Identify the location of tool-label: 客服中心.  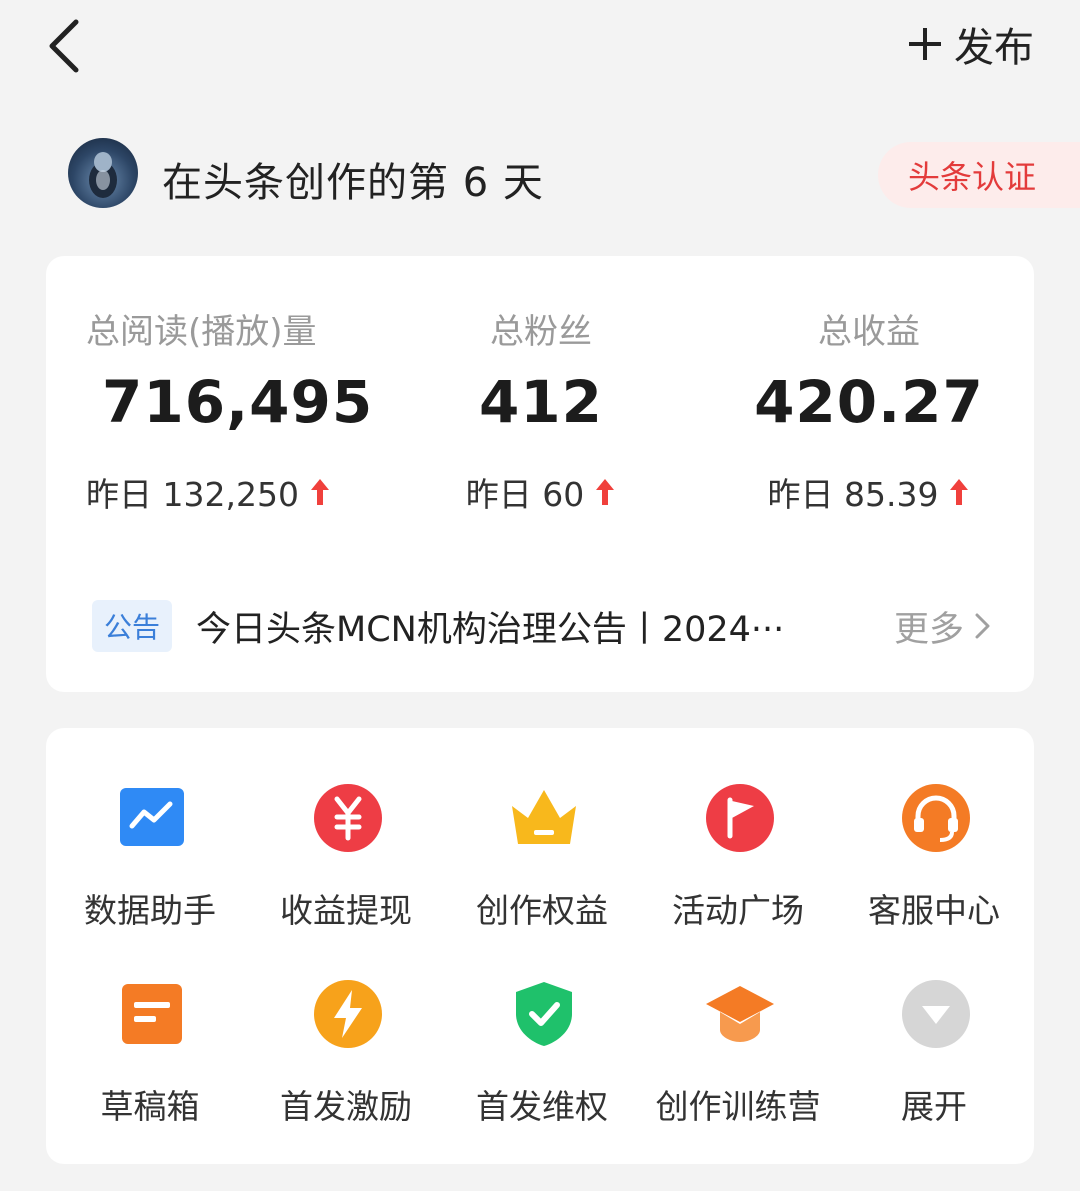
(934, 910).